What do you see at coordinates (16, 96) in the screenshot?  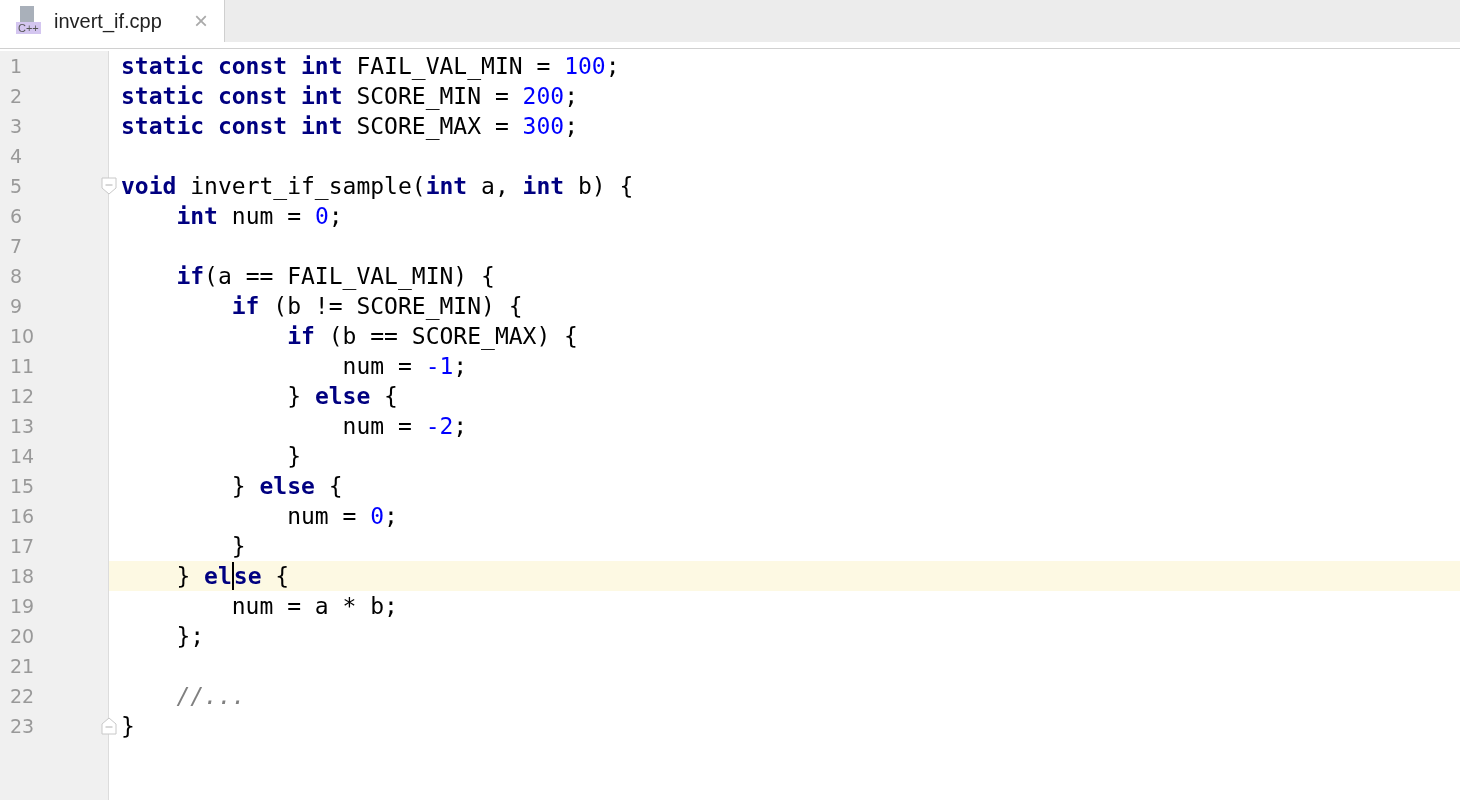 I see `line-number: 2` at bounding box center [16, 96].